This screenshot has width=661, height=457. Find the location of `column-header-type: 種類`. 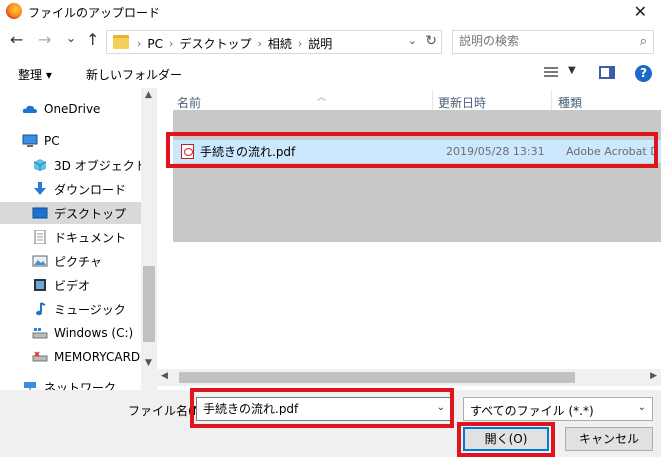

column-header-type: 種類 is located at coordinates (570, 102).